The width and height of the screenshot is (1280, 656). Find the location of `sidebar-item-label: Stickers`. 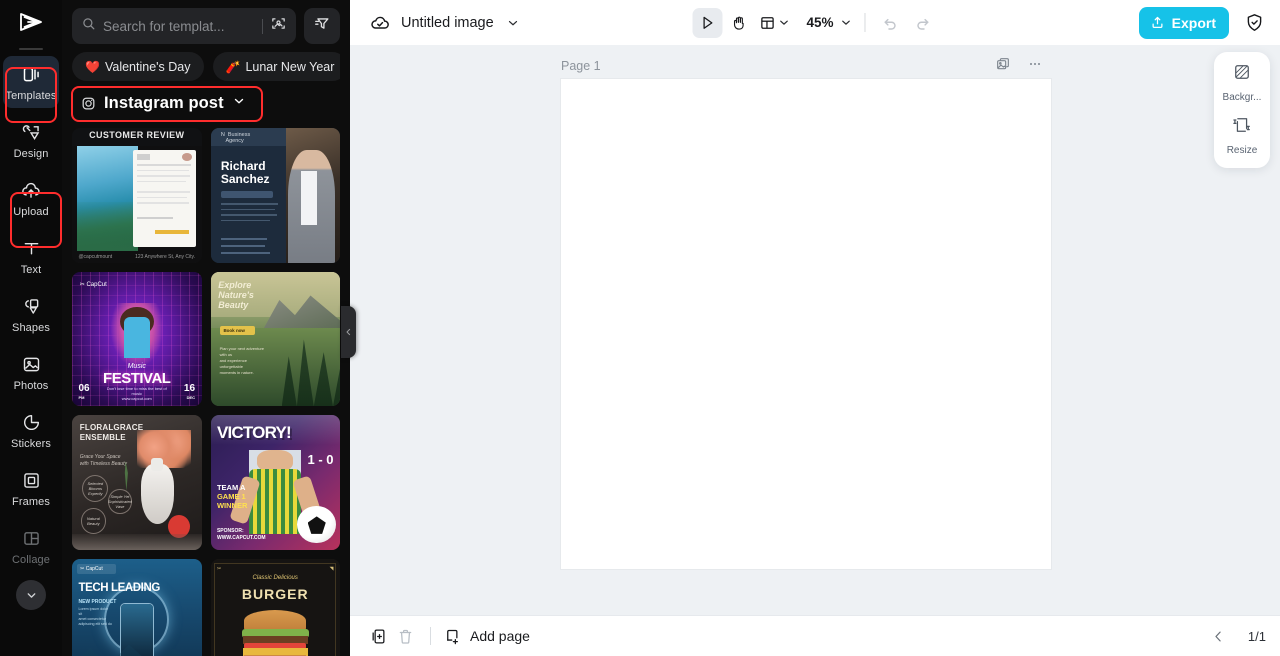

sidebar-item-label: Stickers is located at coordinates (31, 444).